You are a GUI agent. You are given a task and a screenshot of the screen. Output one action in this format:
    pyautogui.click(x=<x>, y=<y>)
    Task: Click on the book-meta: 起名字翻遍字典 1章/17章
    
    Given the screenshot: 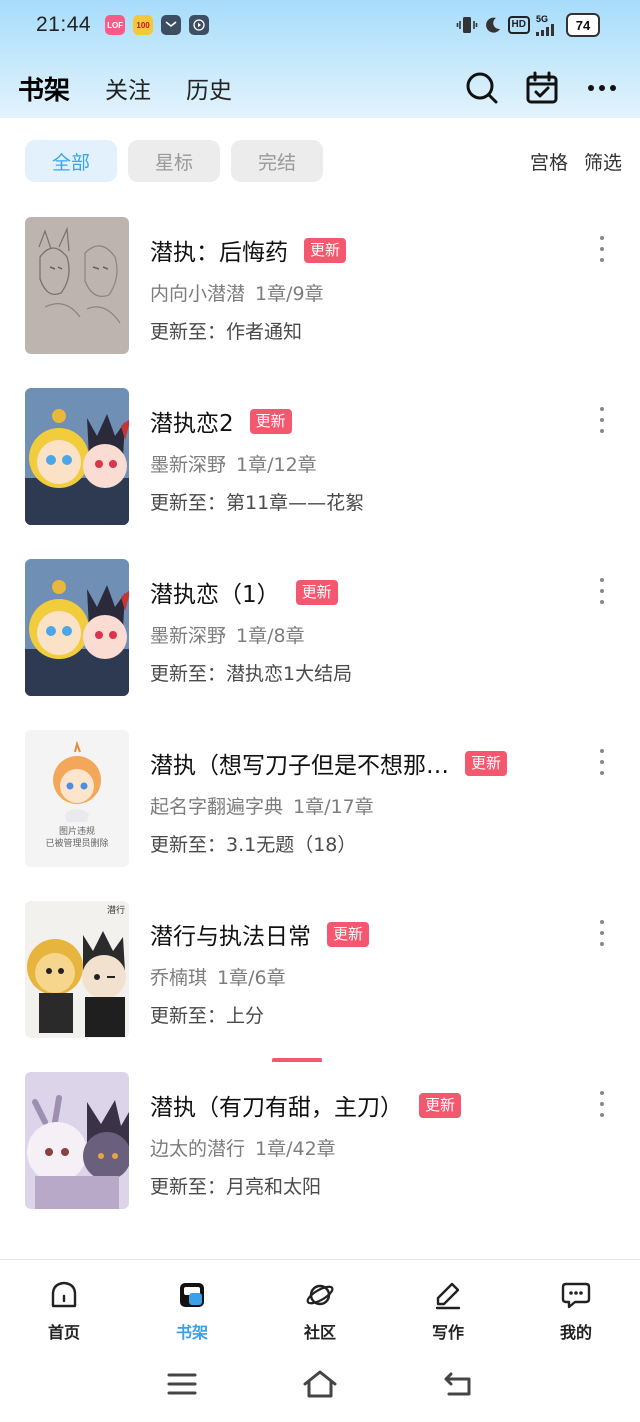 What is the action you would take?
    pyautogui.click(x=262, y=805)
    